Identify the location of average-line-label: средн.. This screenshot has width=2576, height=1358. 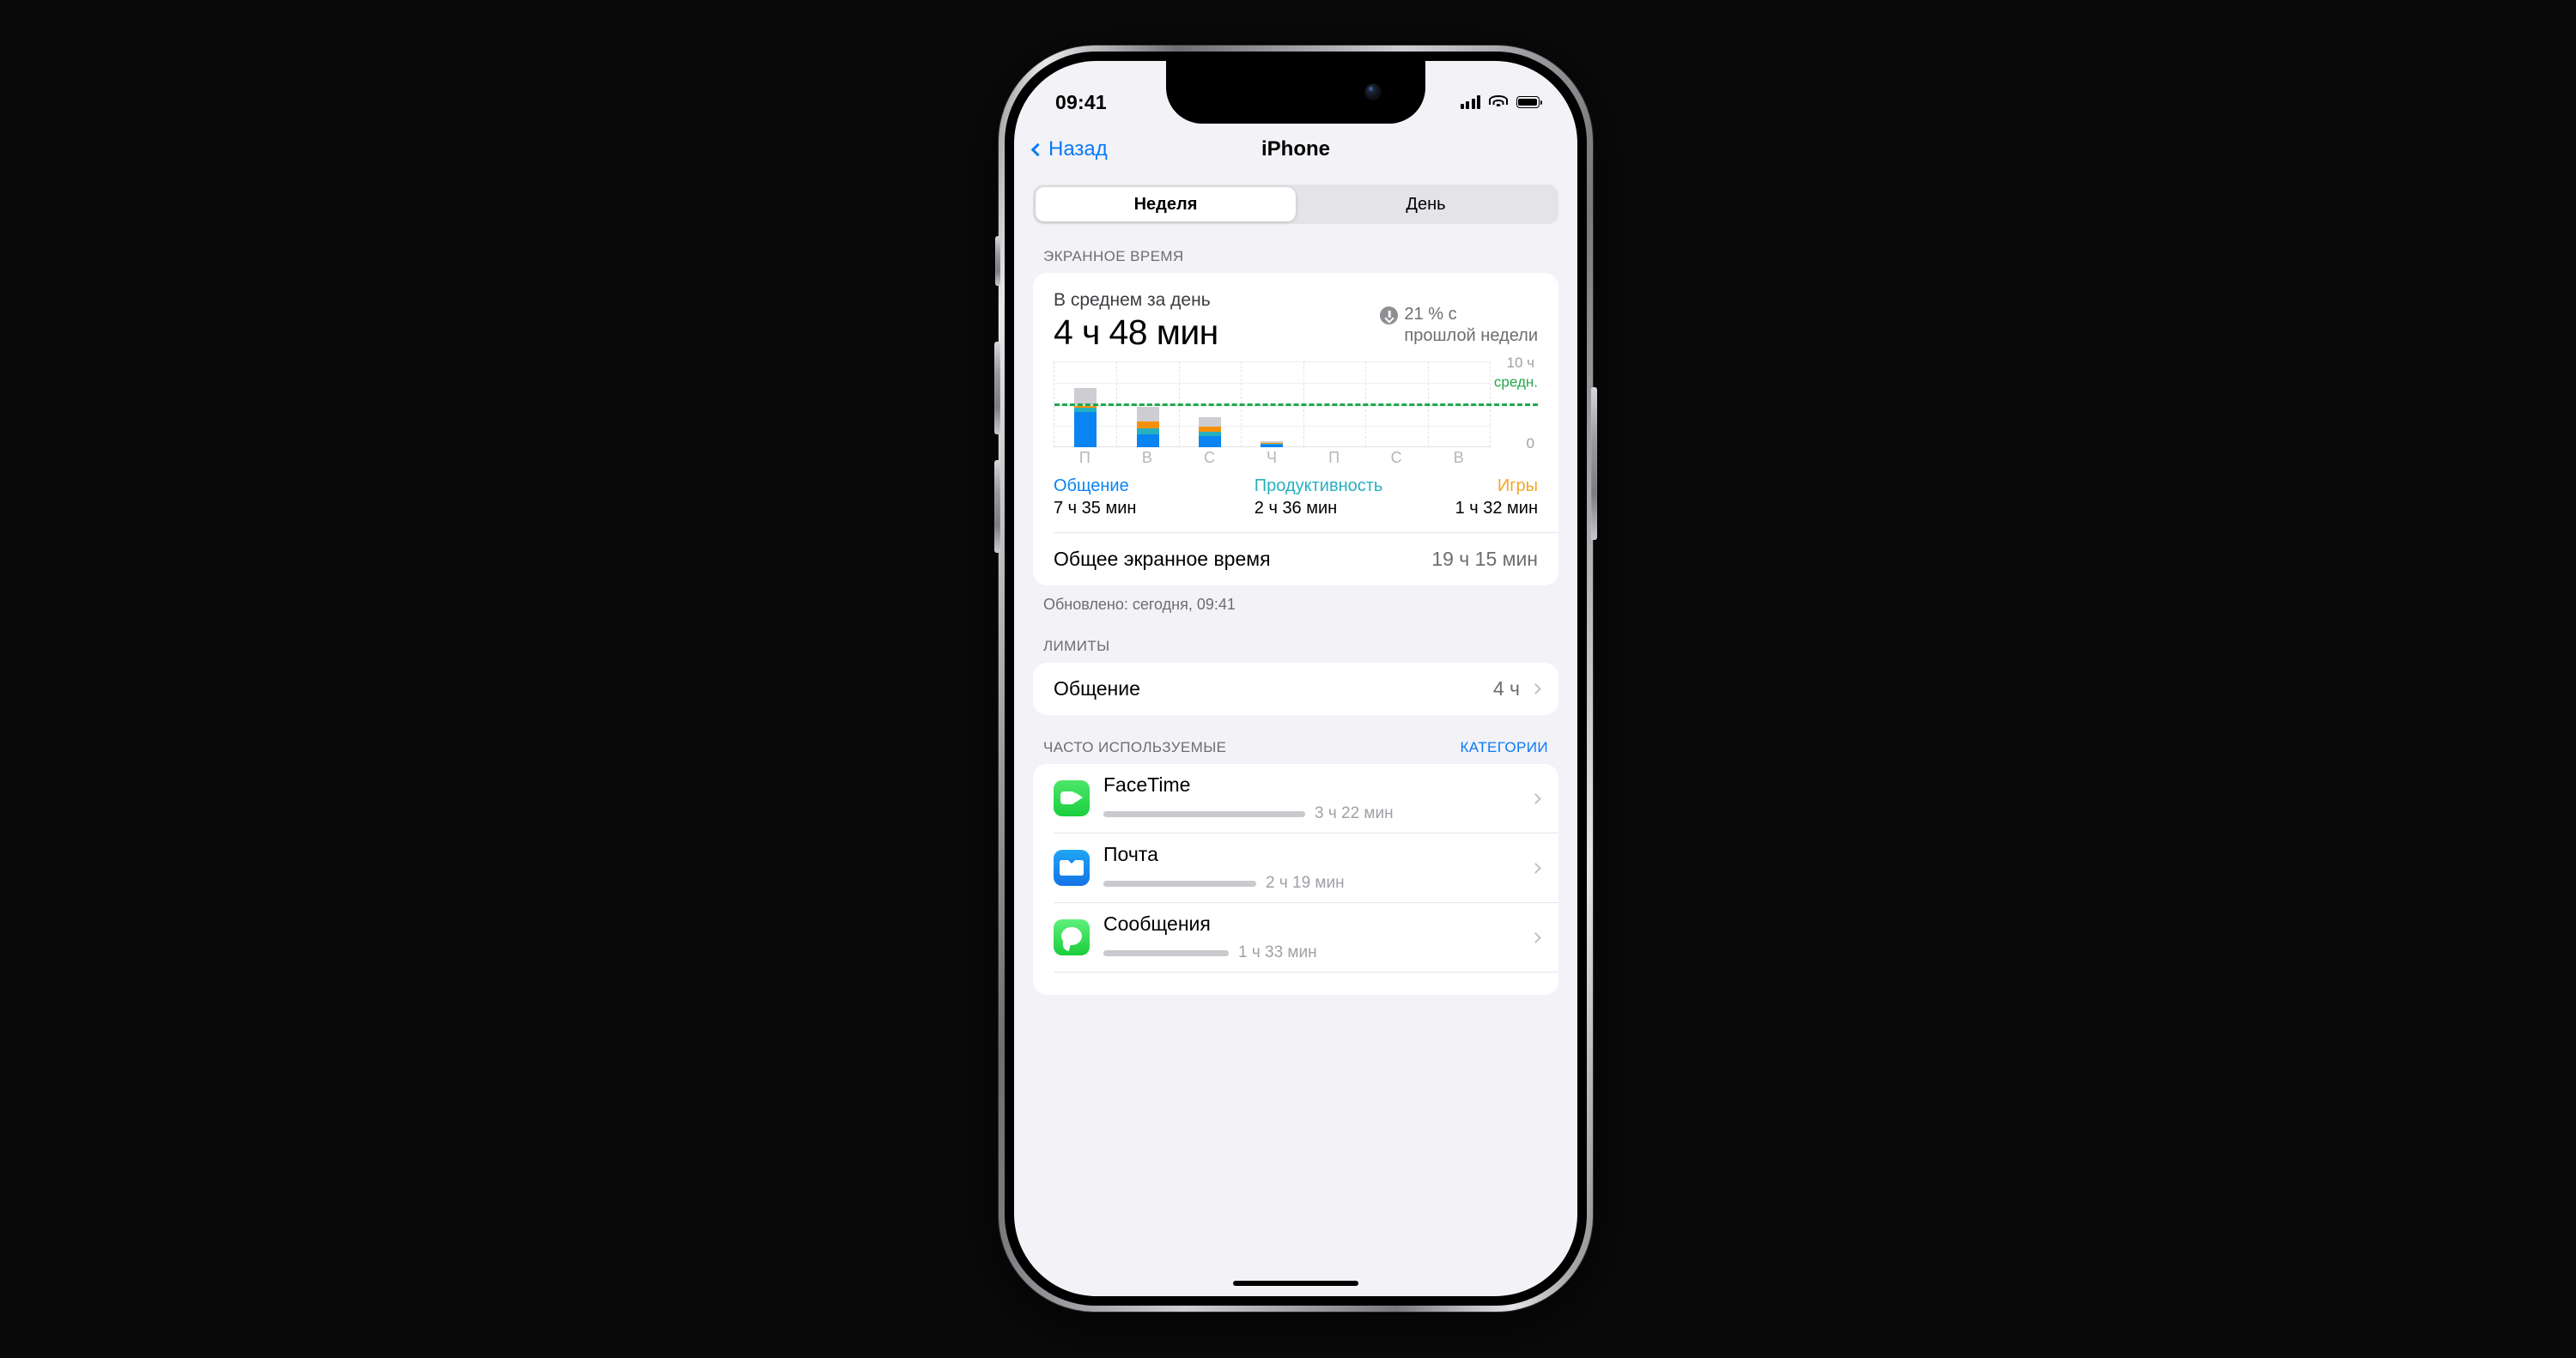
(1515, 382).